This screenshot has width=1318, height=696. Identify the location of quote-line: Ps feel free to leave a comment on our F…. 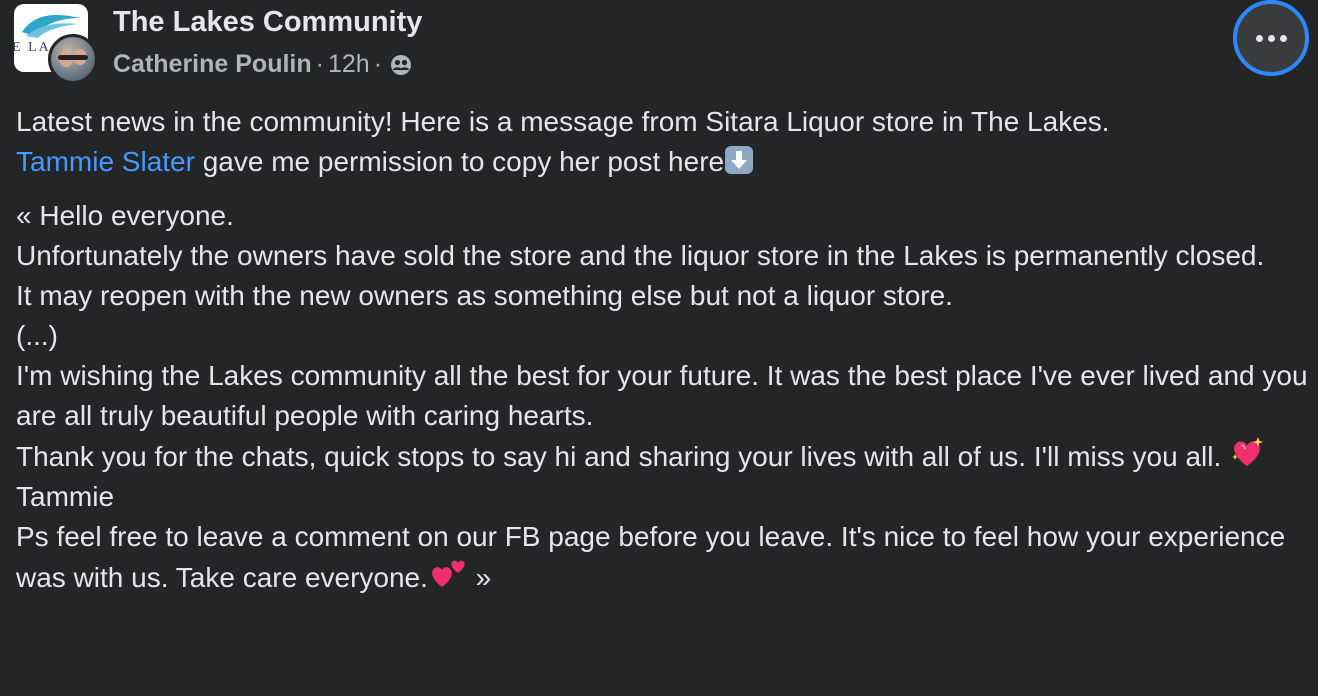
(651, 557).